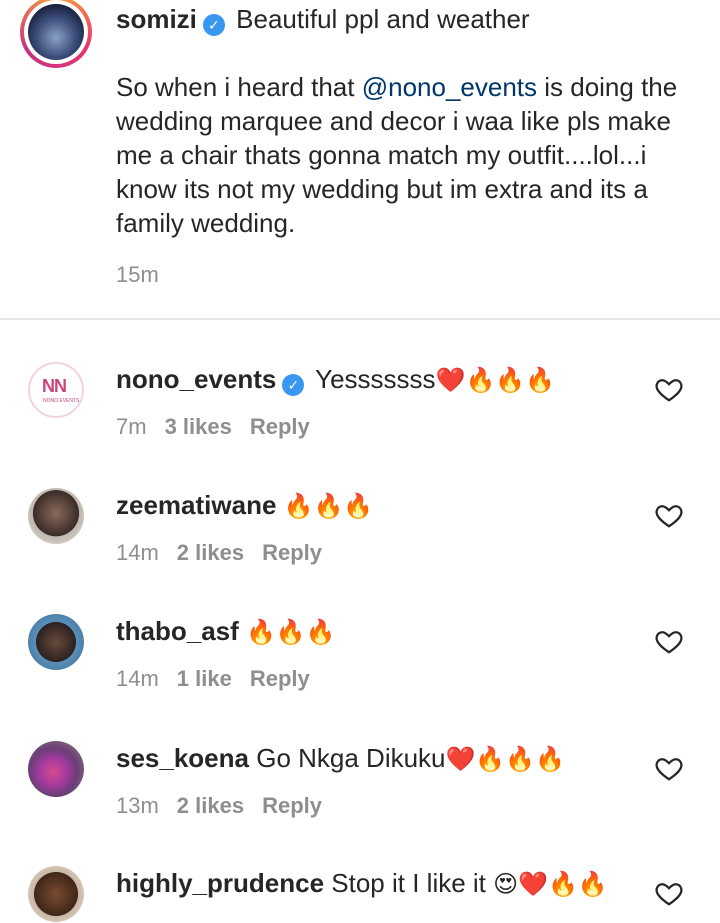 This screenshot has width=720, height=923. What do you see at coordinates (383, 19) in the screenshot?
I see `caption-title: Beautiful ppl and weather` at bounding box center [383, 19].